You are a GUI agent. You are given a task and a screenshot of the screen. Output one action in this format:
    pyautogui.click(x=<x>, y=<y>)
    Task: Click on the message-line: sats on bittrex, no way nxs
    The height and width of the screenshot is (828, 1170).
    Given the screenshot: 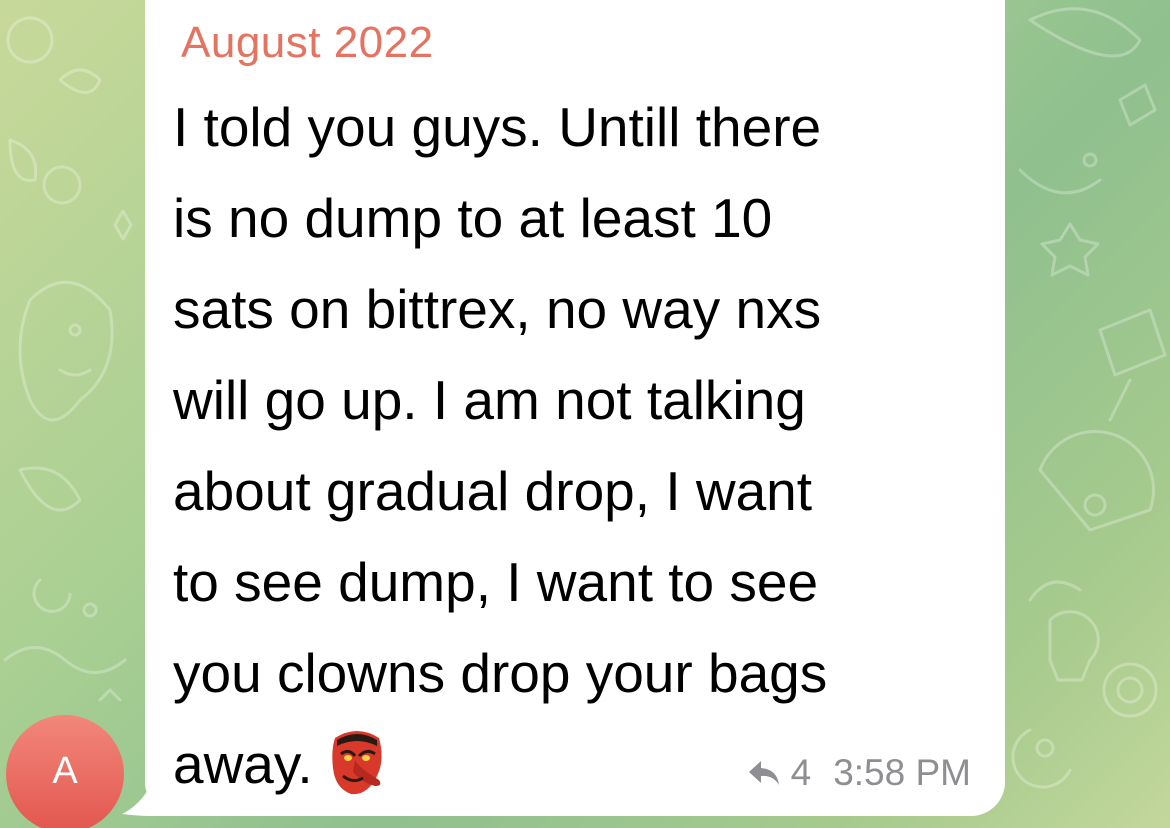 What is the action you would take?
    pyautogui.click(x=497, y=309)
    